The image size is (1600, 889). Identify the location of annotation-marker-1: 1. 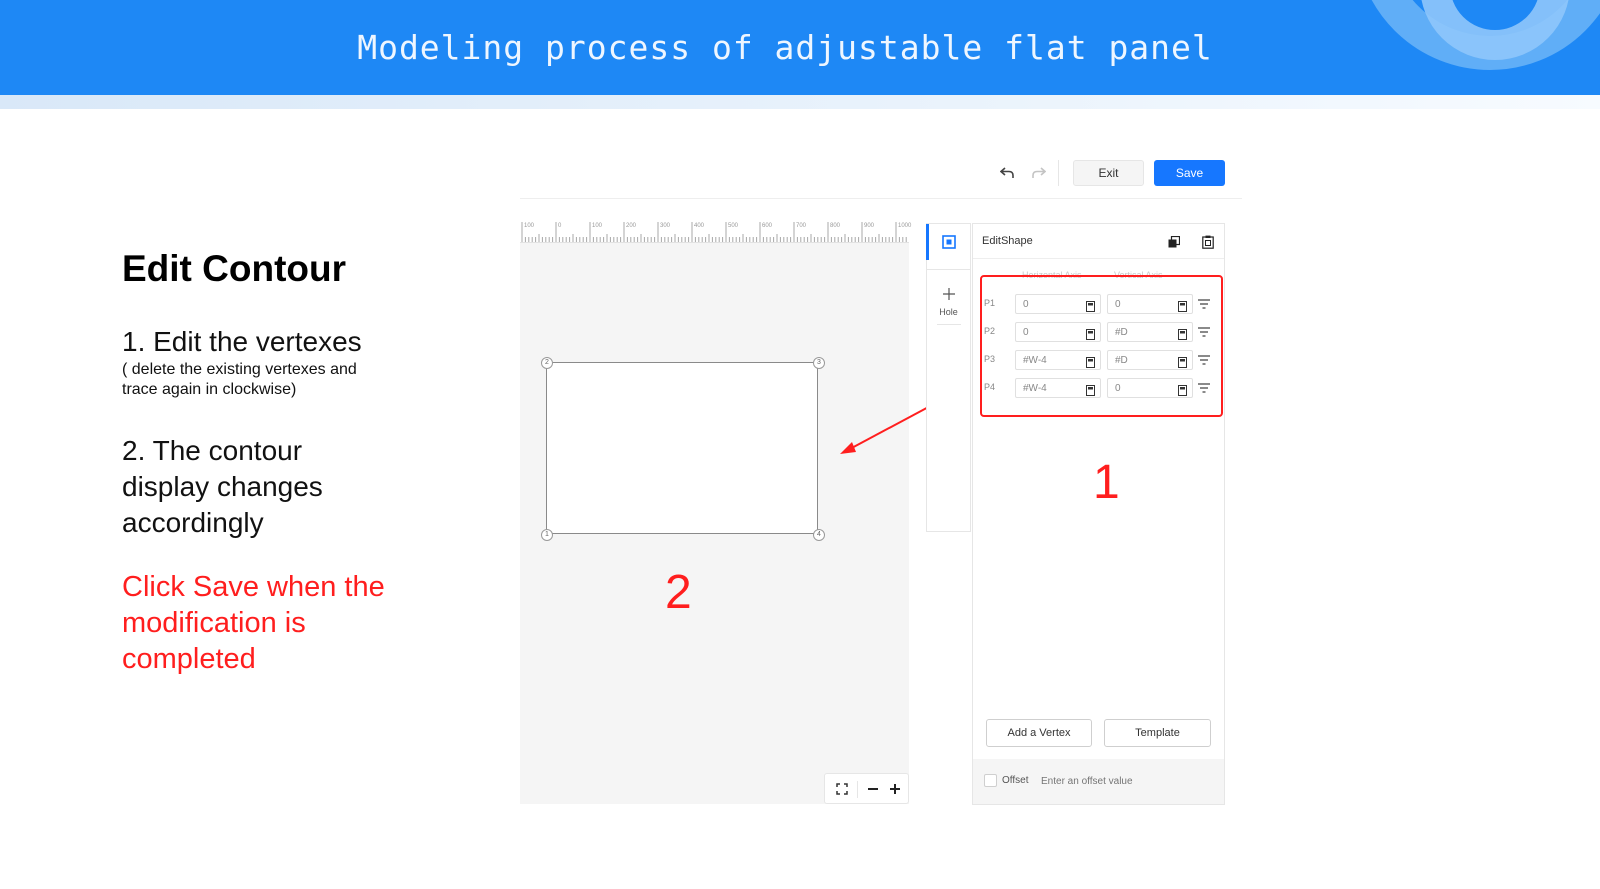
(1106, 482).